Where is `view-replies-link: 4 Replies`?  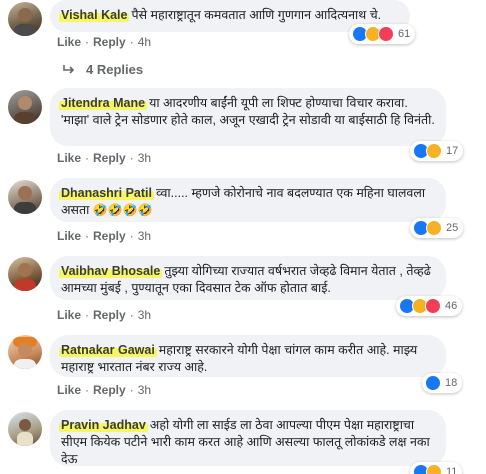 view-replies-link: 4 Replies is located at coordinates (102, 69).